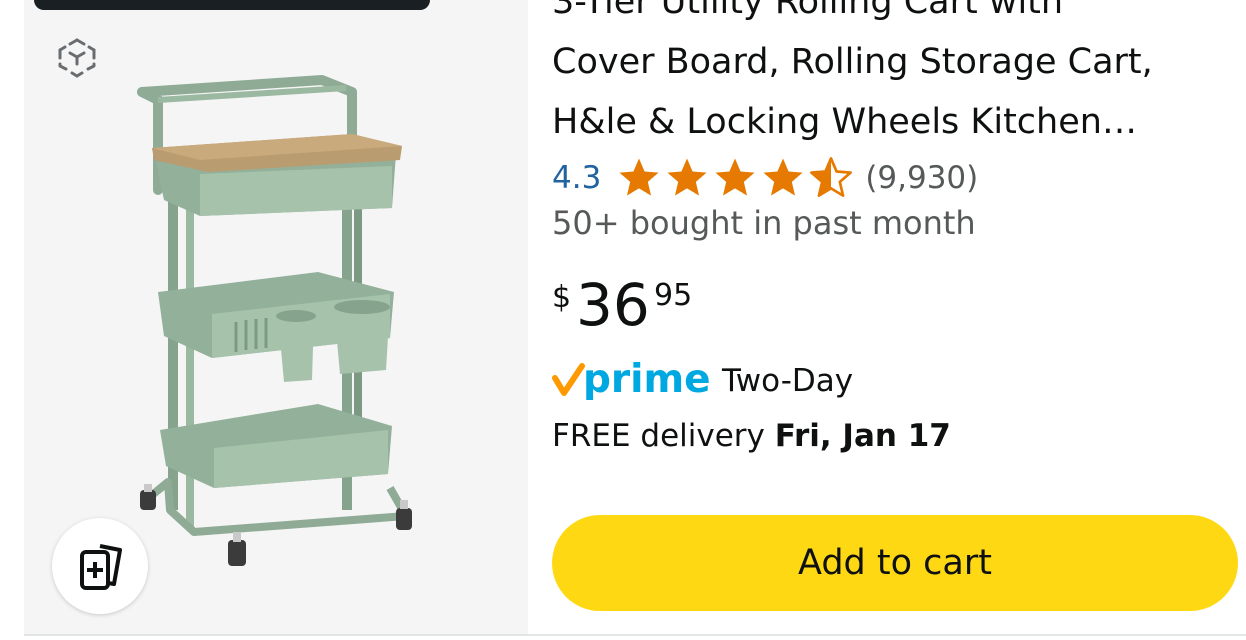  What do you see at coordinates (232, 5) in the screenshot?
I see `top-overlay-bar` at bounding box center [232, 5].